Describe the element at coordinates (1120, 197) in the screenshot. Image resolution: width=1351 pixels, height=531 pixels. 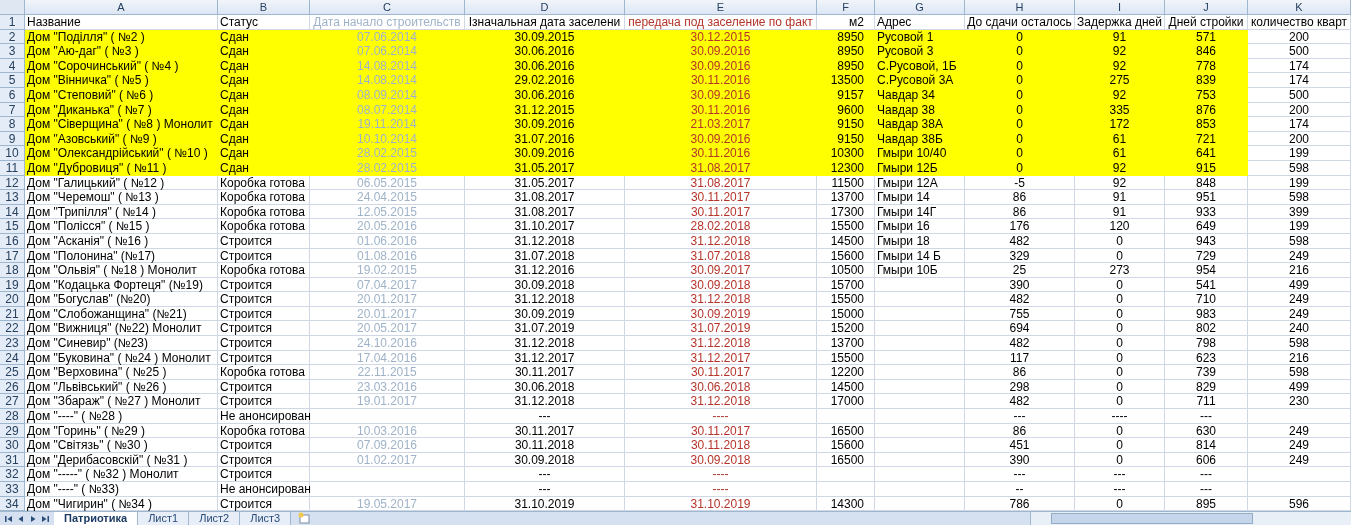
I see `table-cell: 91` at that location.